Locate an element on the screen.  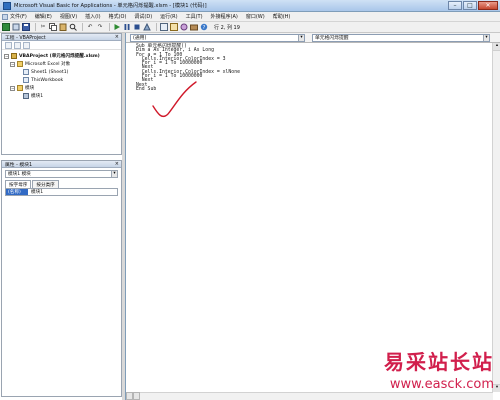
menu-window: 窗口(W) is located at coordinates (255, 16).